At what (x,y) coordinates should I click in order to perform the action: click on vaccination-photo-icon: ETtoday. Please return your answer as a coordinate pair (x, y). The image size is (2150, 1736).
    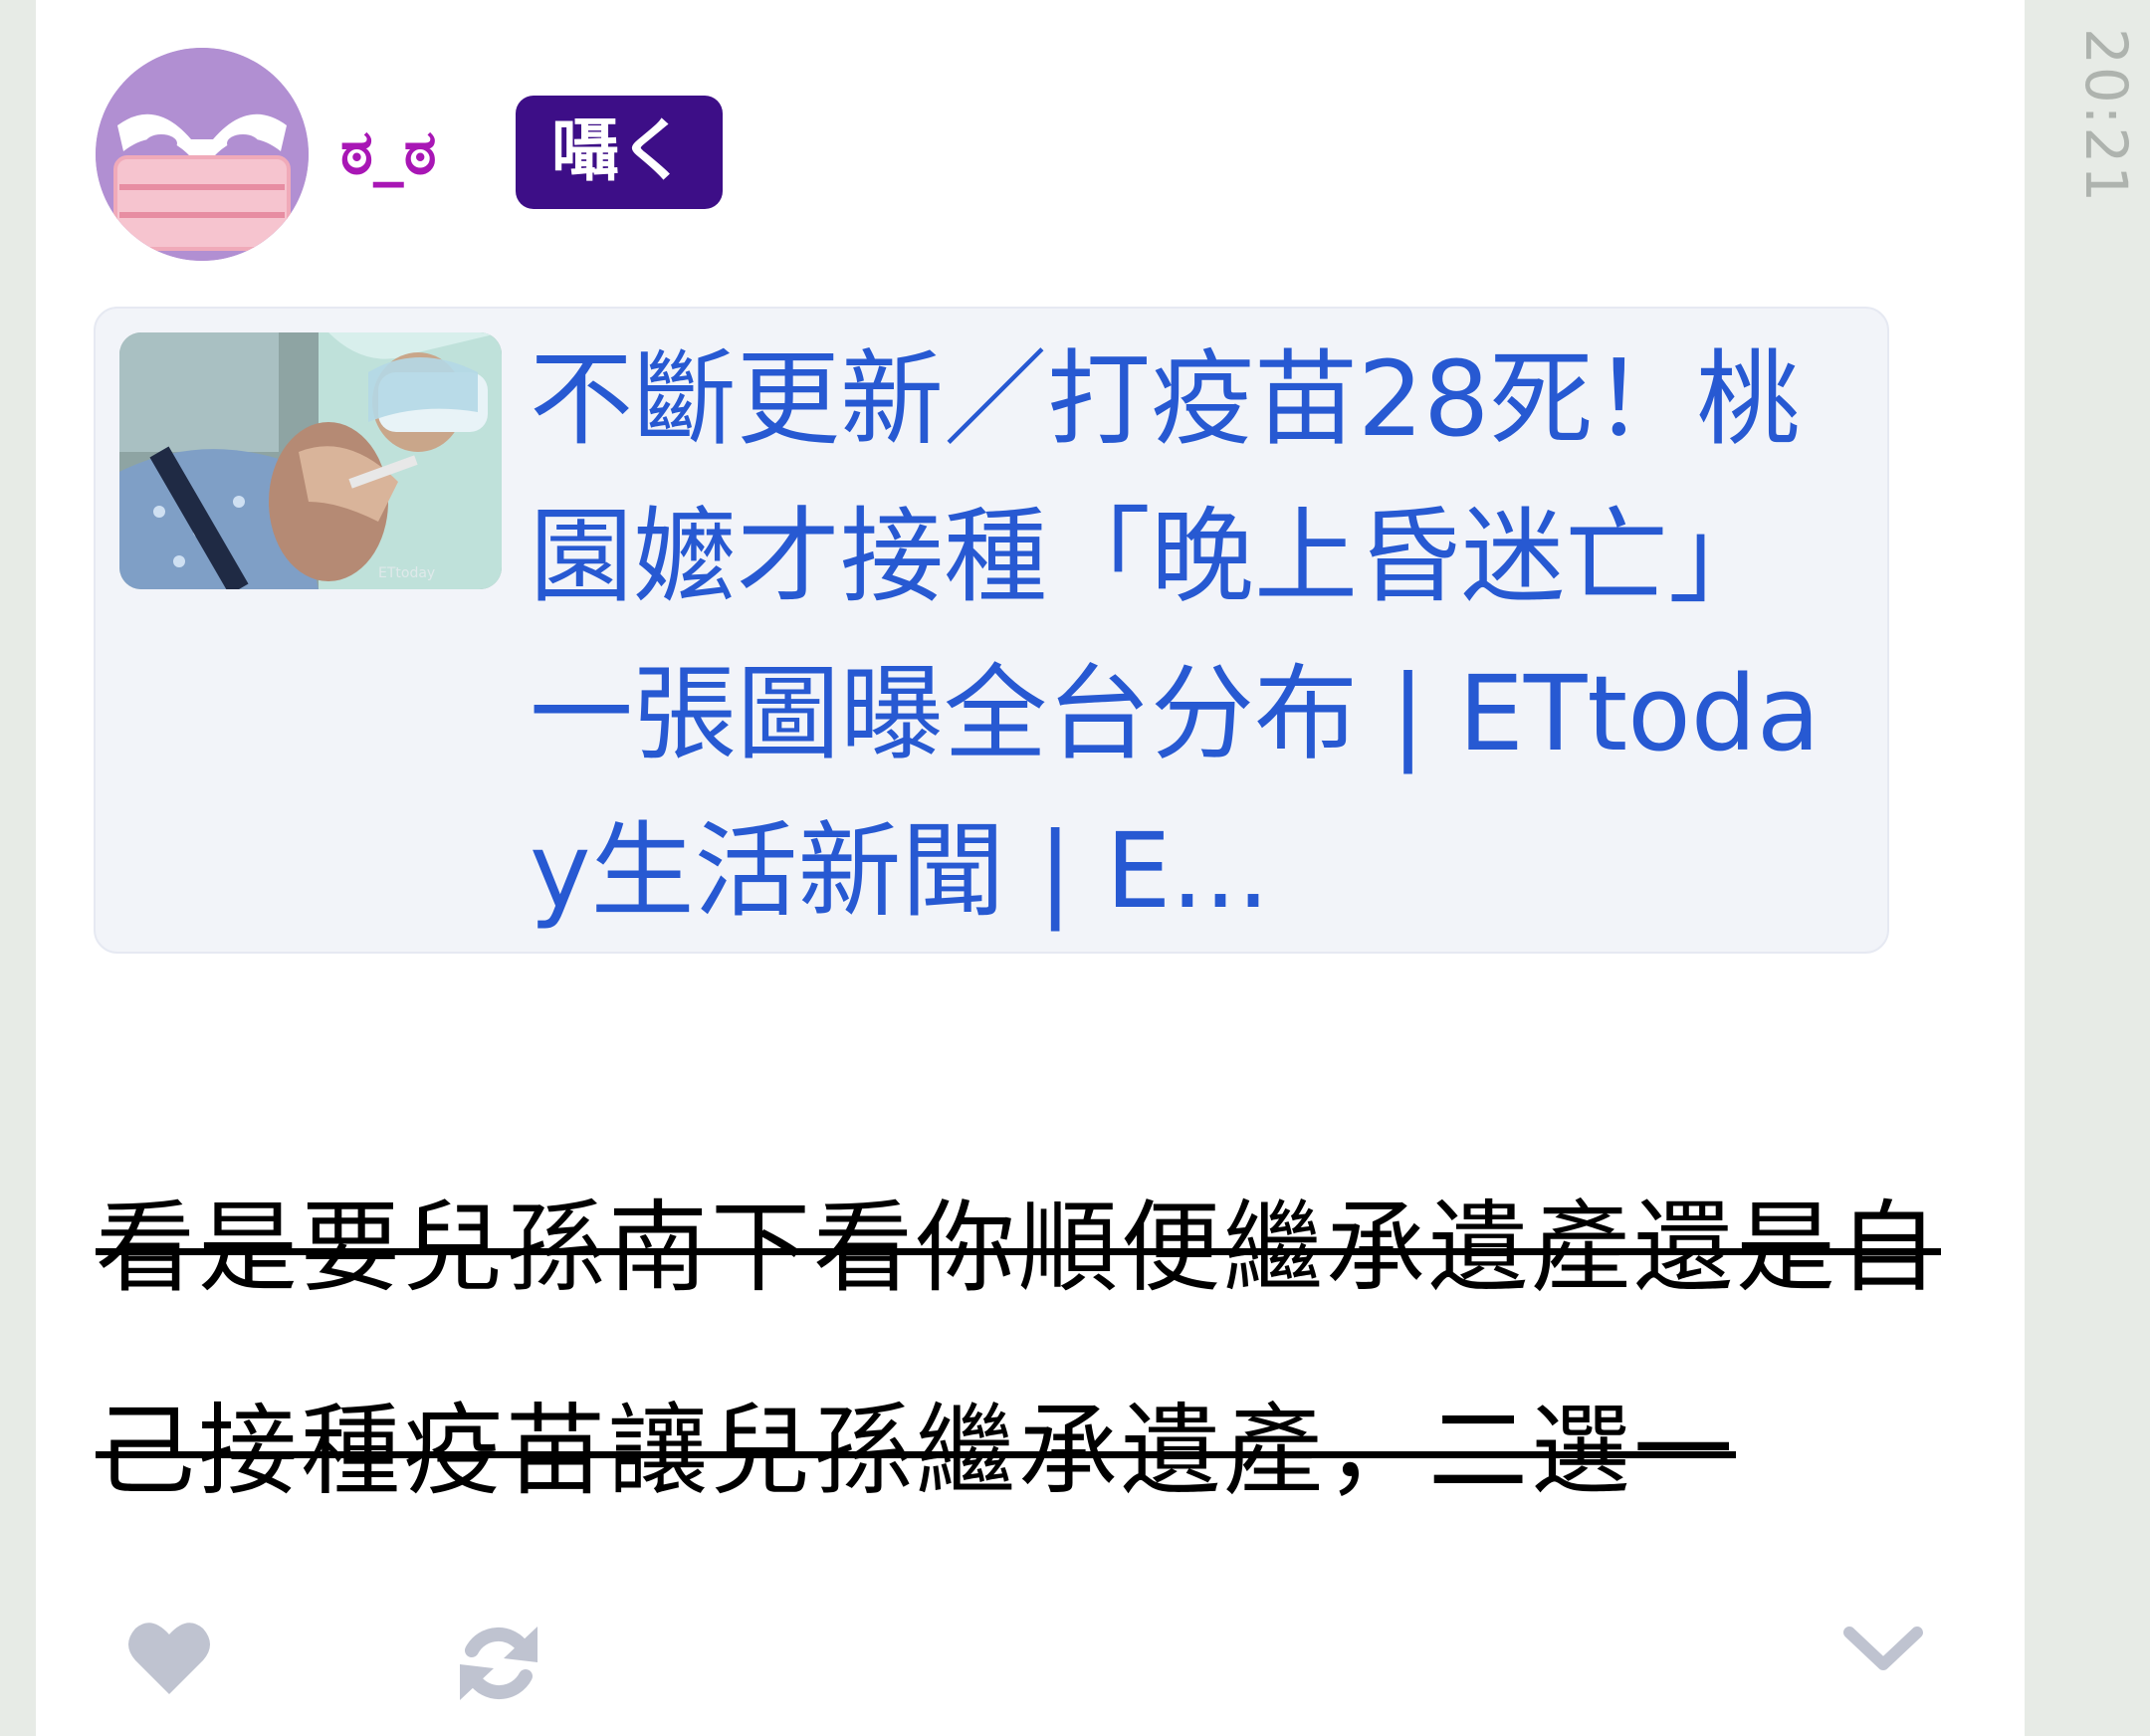
    Looking at the image, I should click on (311, 461).